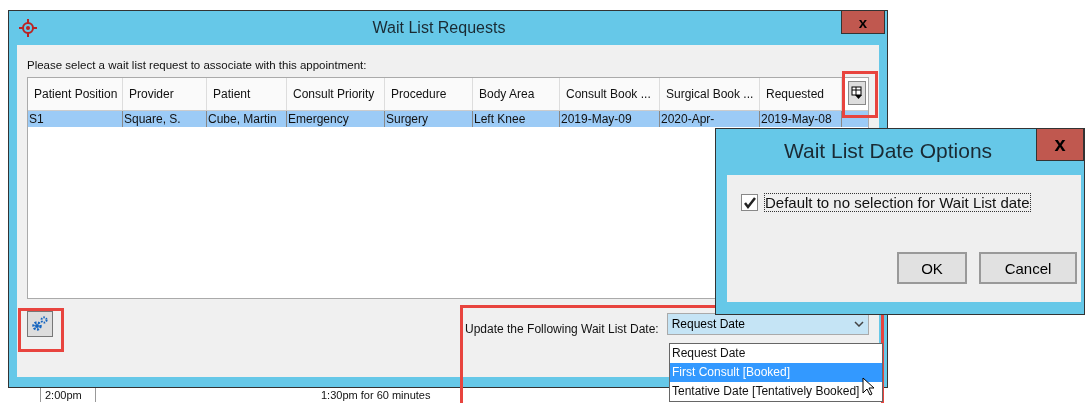 The height and width of the screenshot is (403, 1086). What do you see at coordinates (776, 391) in the screenshot?
I see `dropdown-option: Tentative Date [Tentatively Booked]` at bounding box center [776, 391].